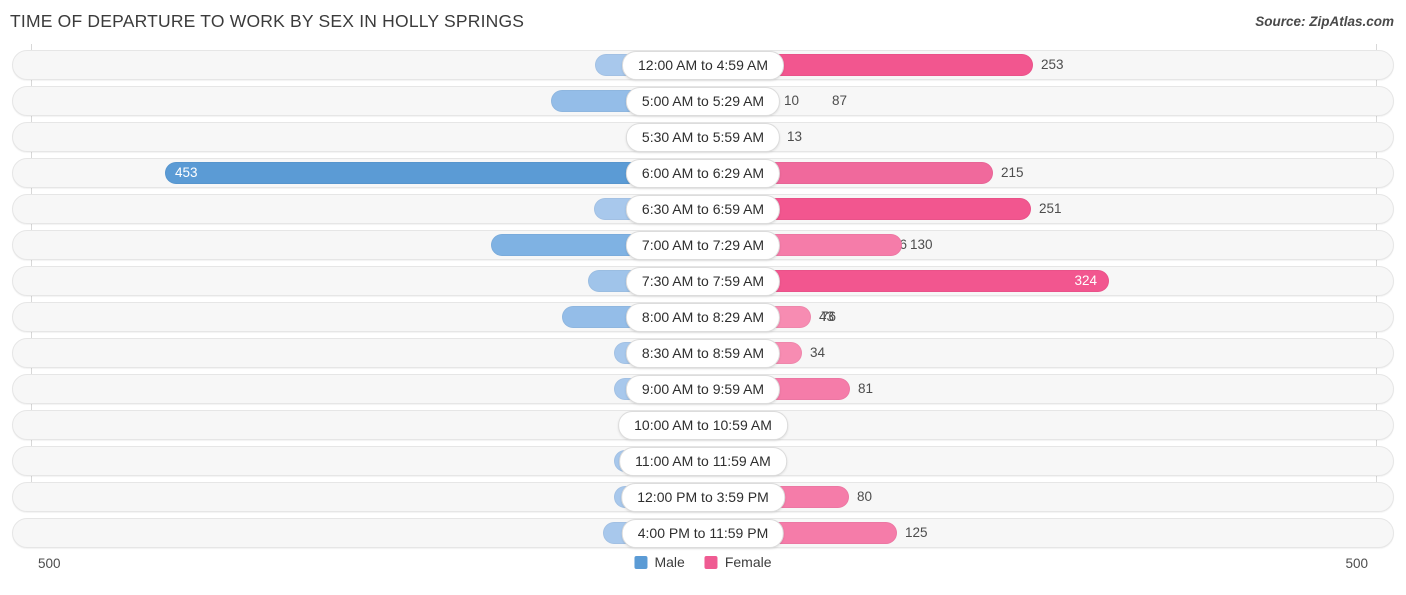 The width and height of the screenshot is (1406, 595). What do you see at coordinates (641, 562) in the screenshot?
I see `legend-swatch-male-icon` at bounding box center [641, 562].